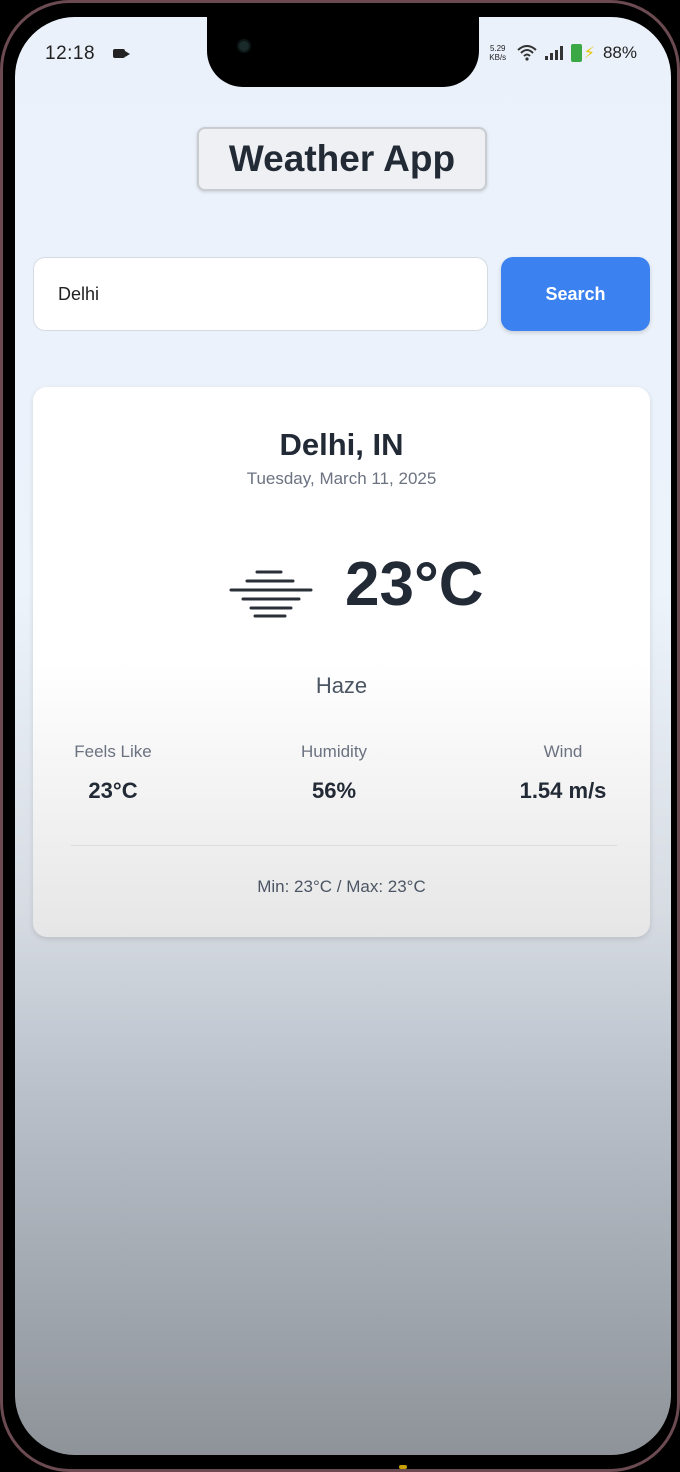 Image resolution: width=680 pixels, height=1472 pixels. What do you see at coordinates (341, 444) in the screenshot?
I see `city-name: Delhi, IN` at bounding box center [341, 444].